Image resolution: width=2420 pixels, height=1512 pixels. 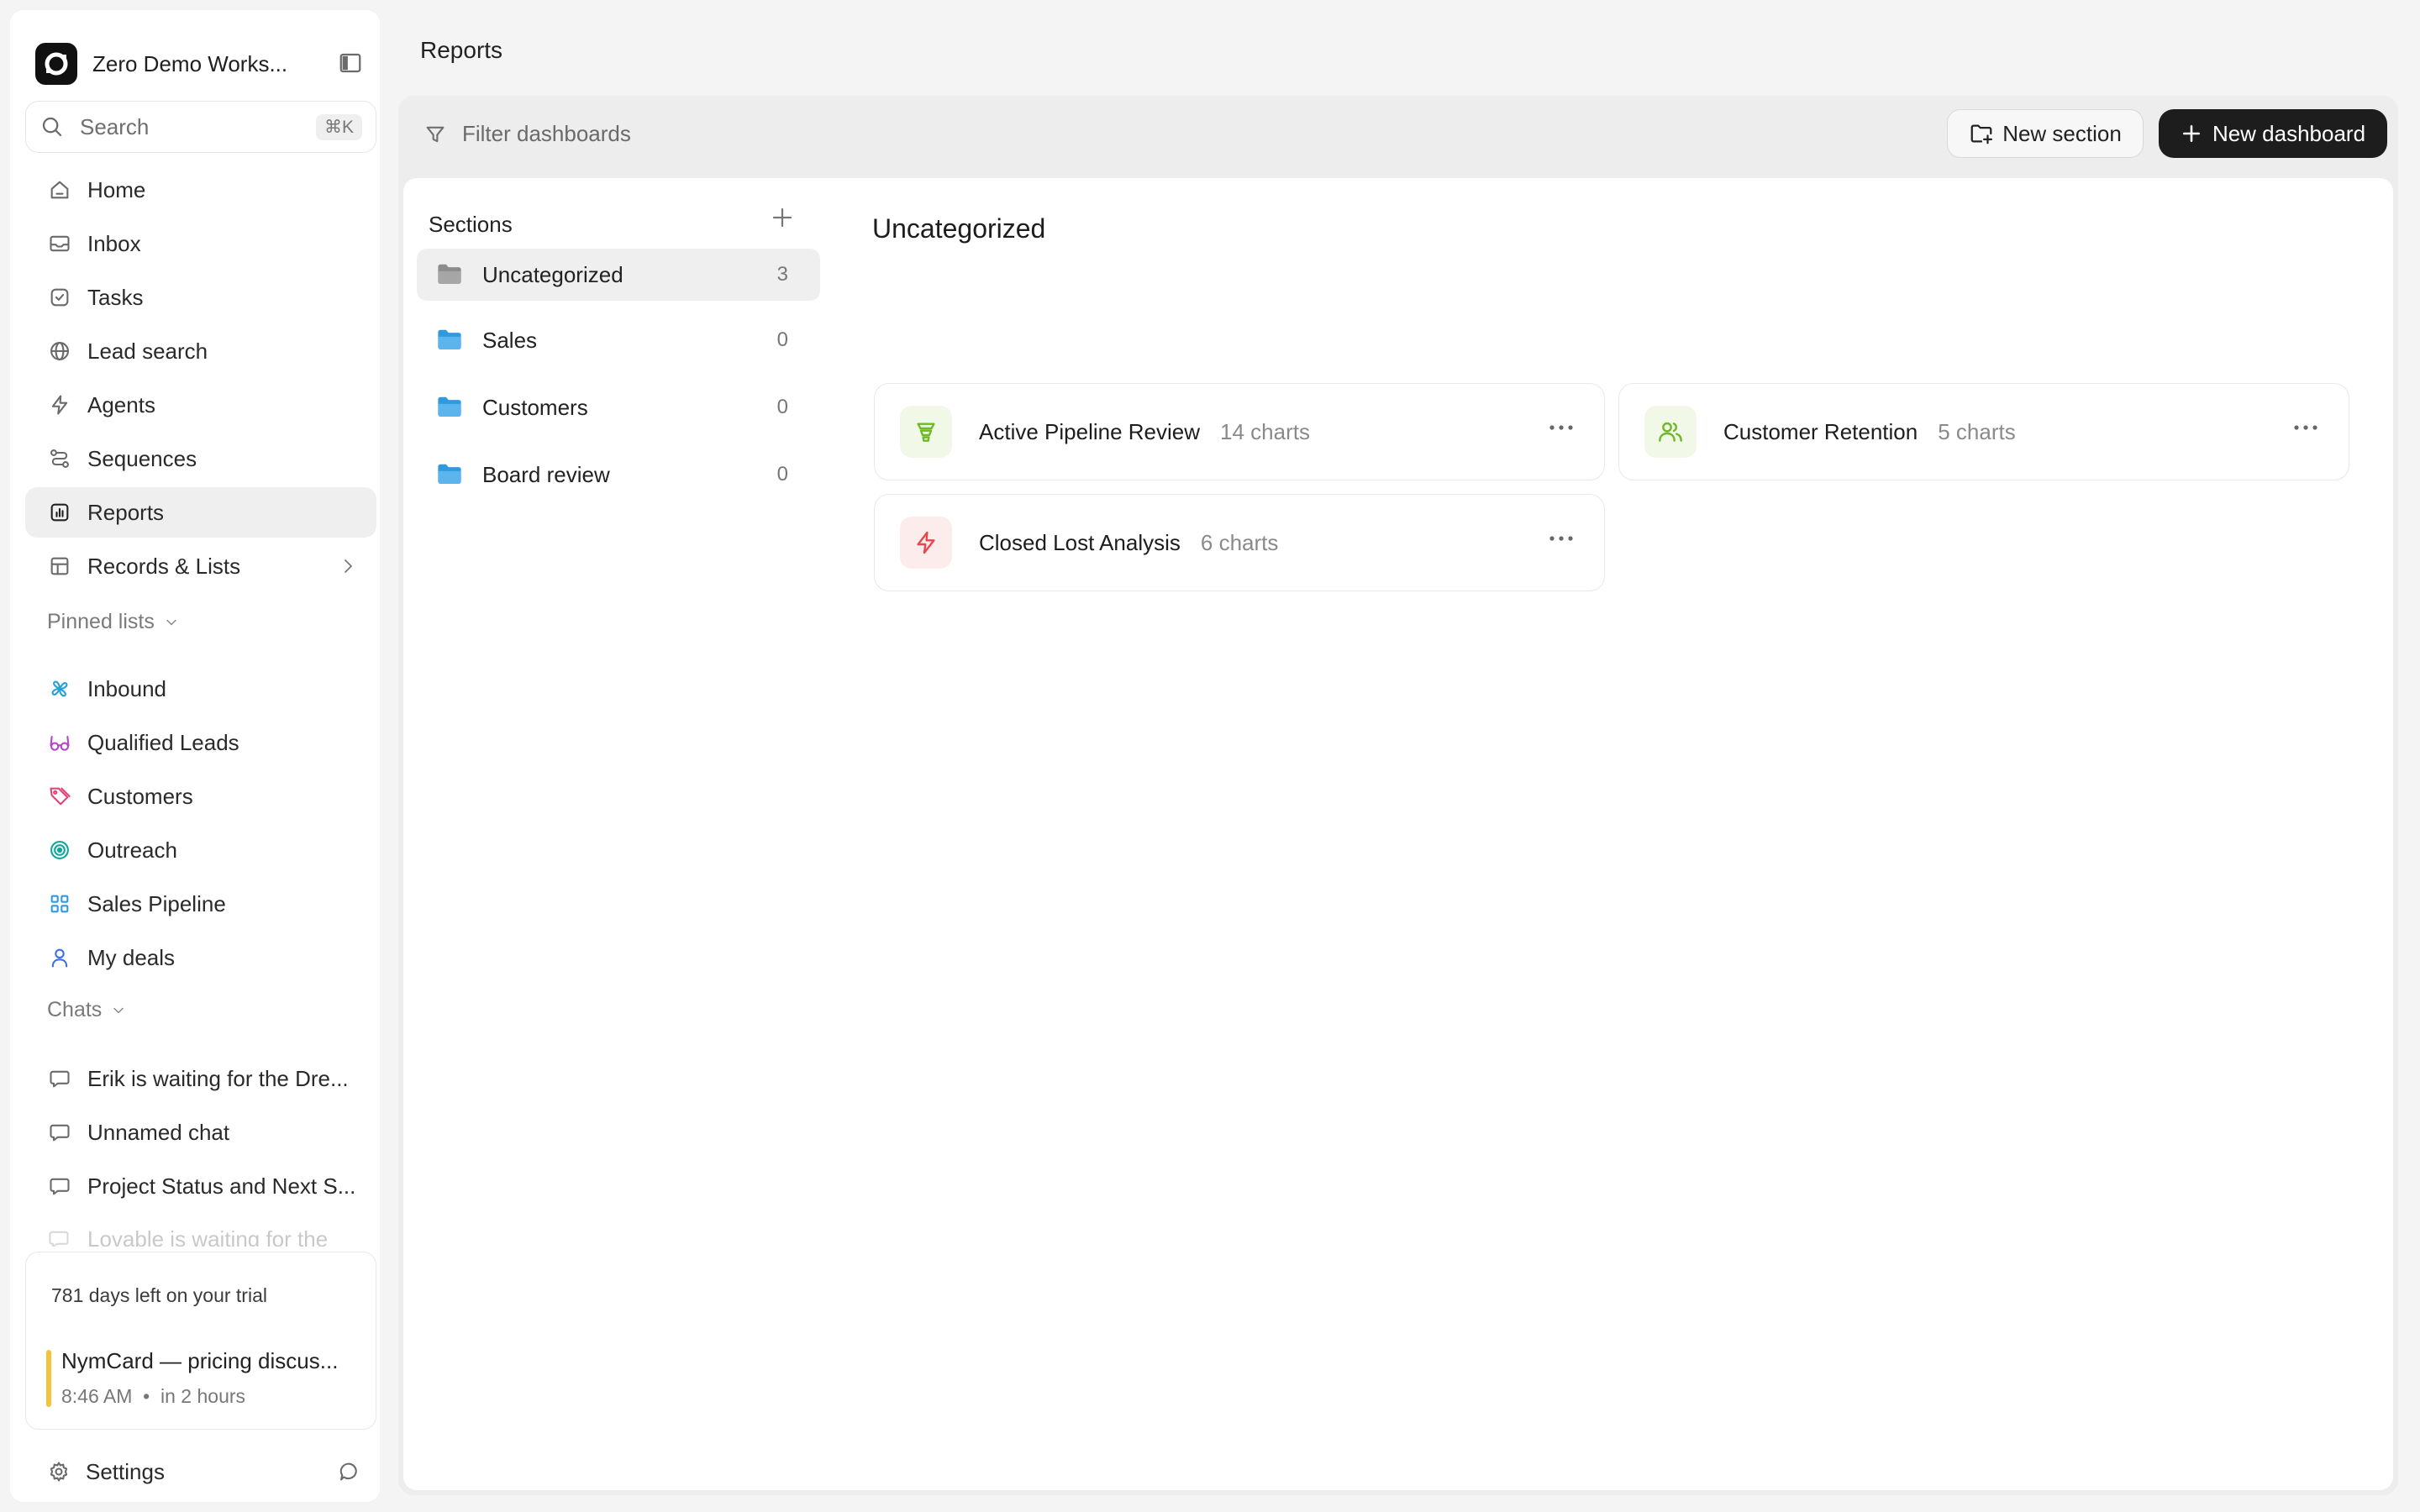 What do you see at coordinates (127, 688) in the screenshot?
I see `pinned-label: Inbound` at bounding box center [127, 688].